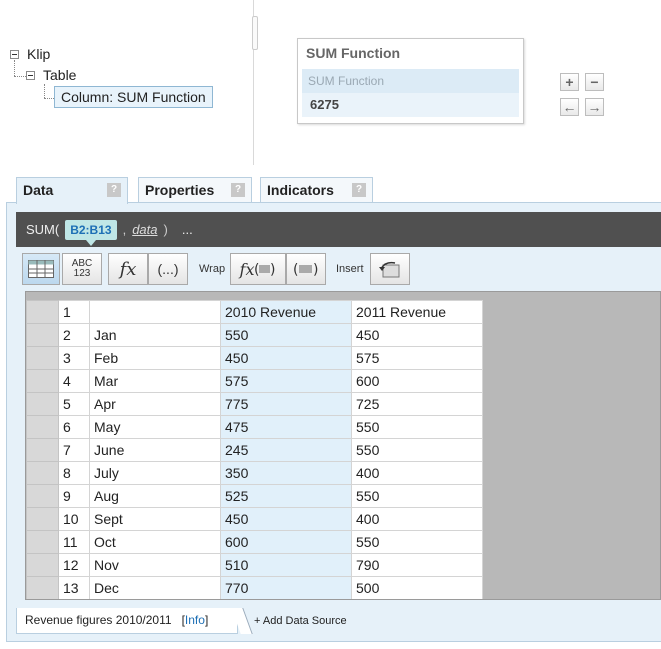 The image size is (661, 649). What do you see at coordinates (286, 450) in the screenshot?
I see `cell-col-b: 245` at bounding box center [286, 450].